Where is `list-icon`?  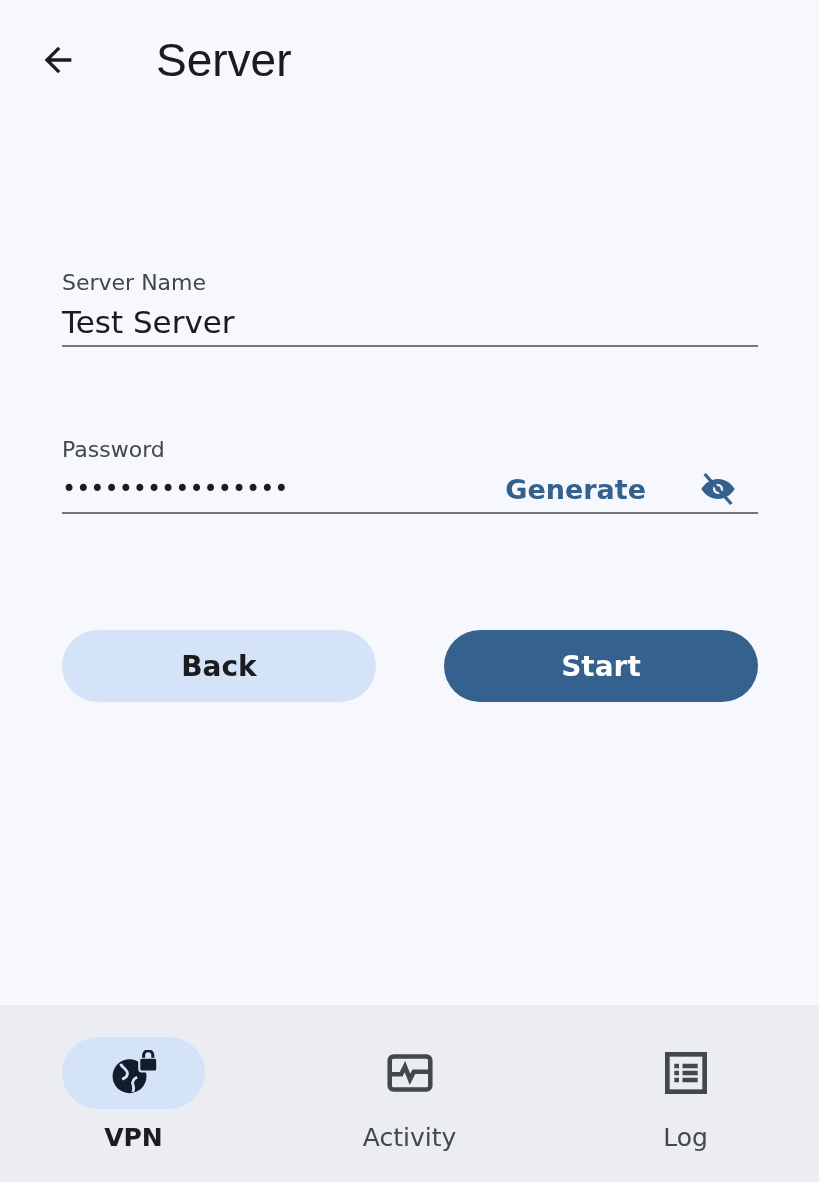 list-icon is located at coordinates (685, 1073).